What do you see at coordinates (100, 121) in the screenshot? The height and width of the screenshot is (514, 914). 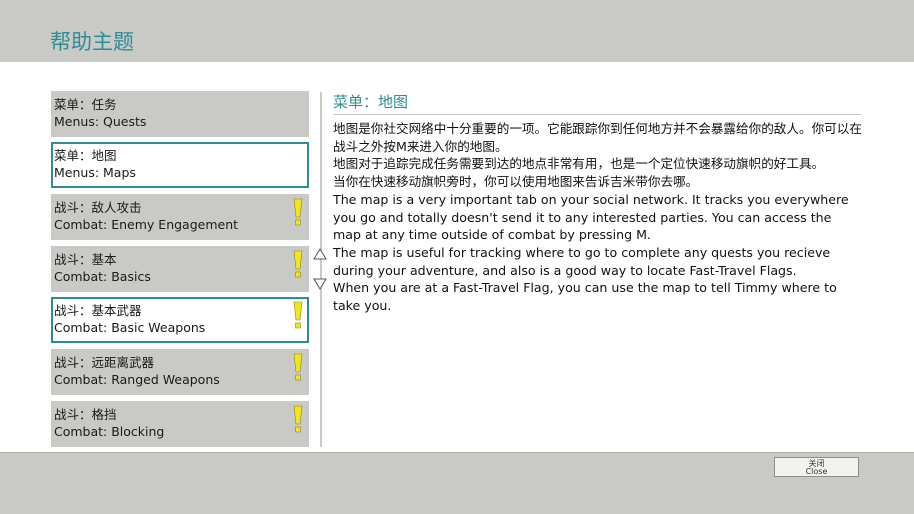 I see `topic-label-en: Menus: Quests` at bounding box center [100, 121].